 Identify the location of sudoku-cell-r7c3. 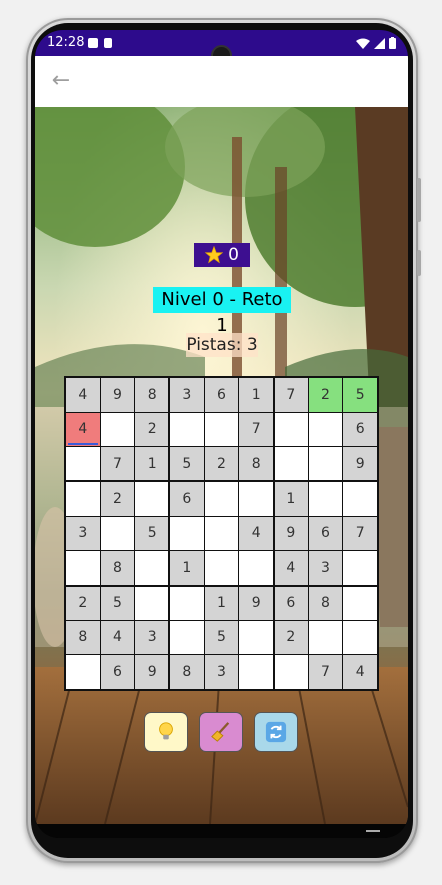
(152, 603).